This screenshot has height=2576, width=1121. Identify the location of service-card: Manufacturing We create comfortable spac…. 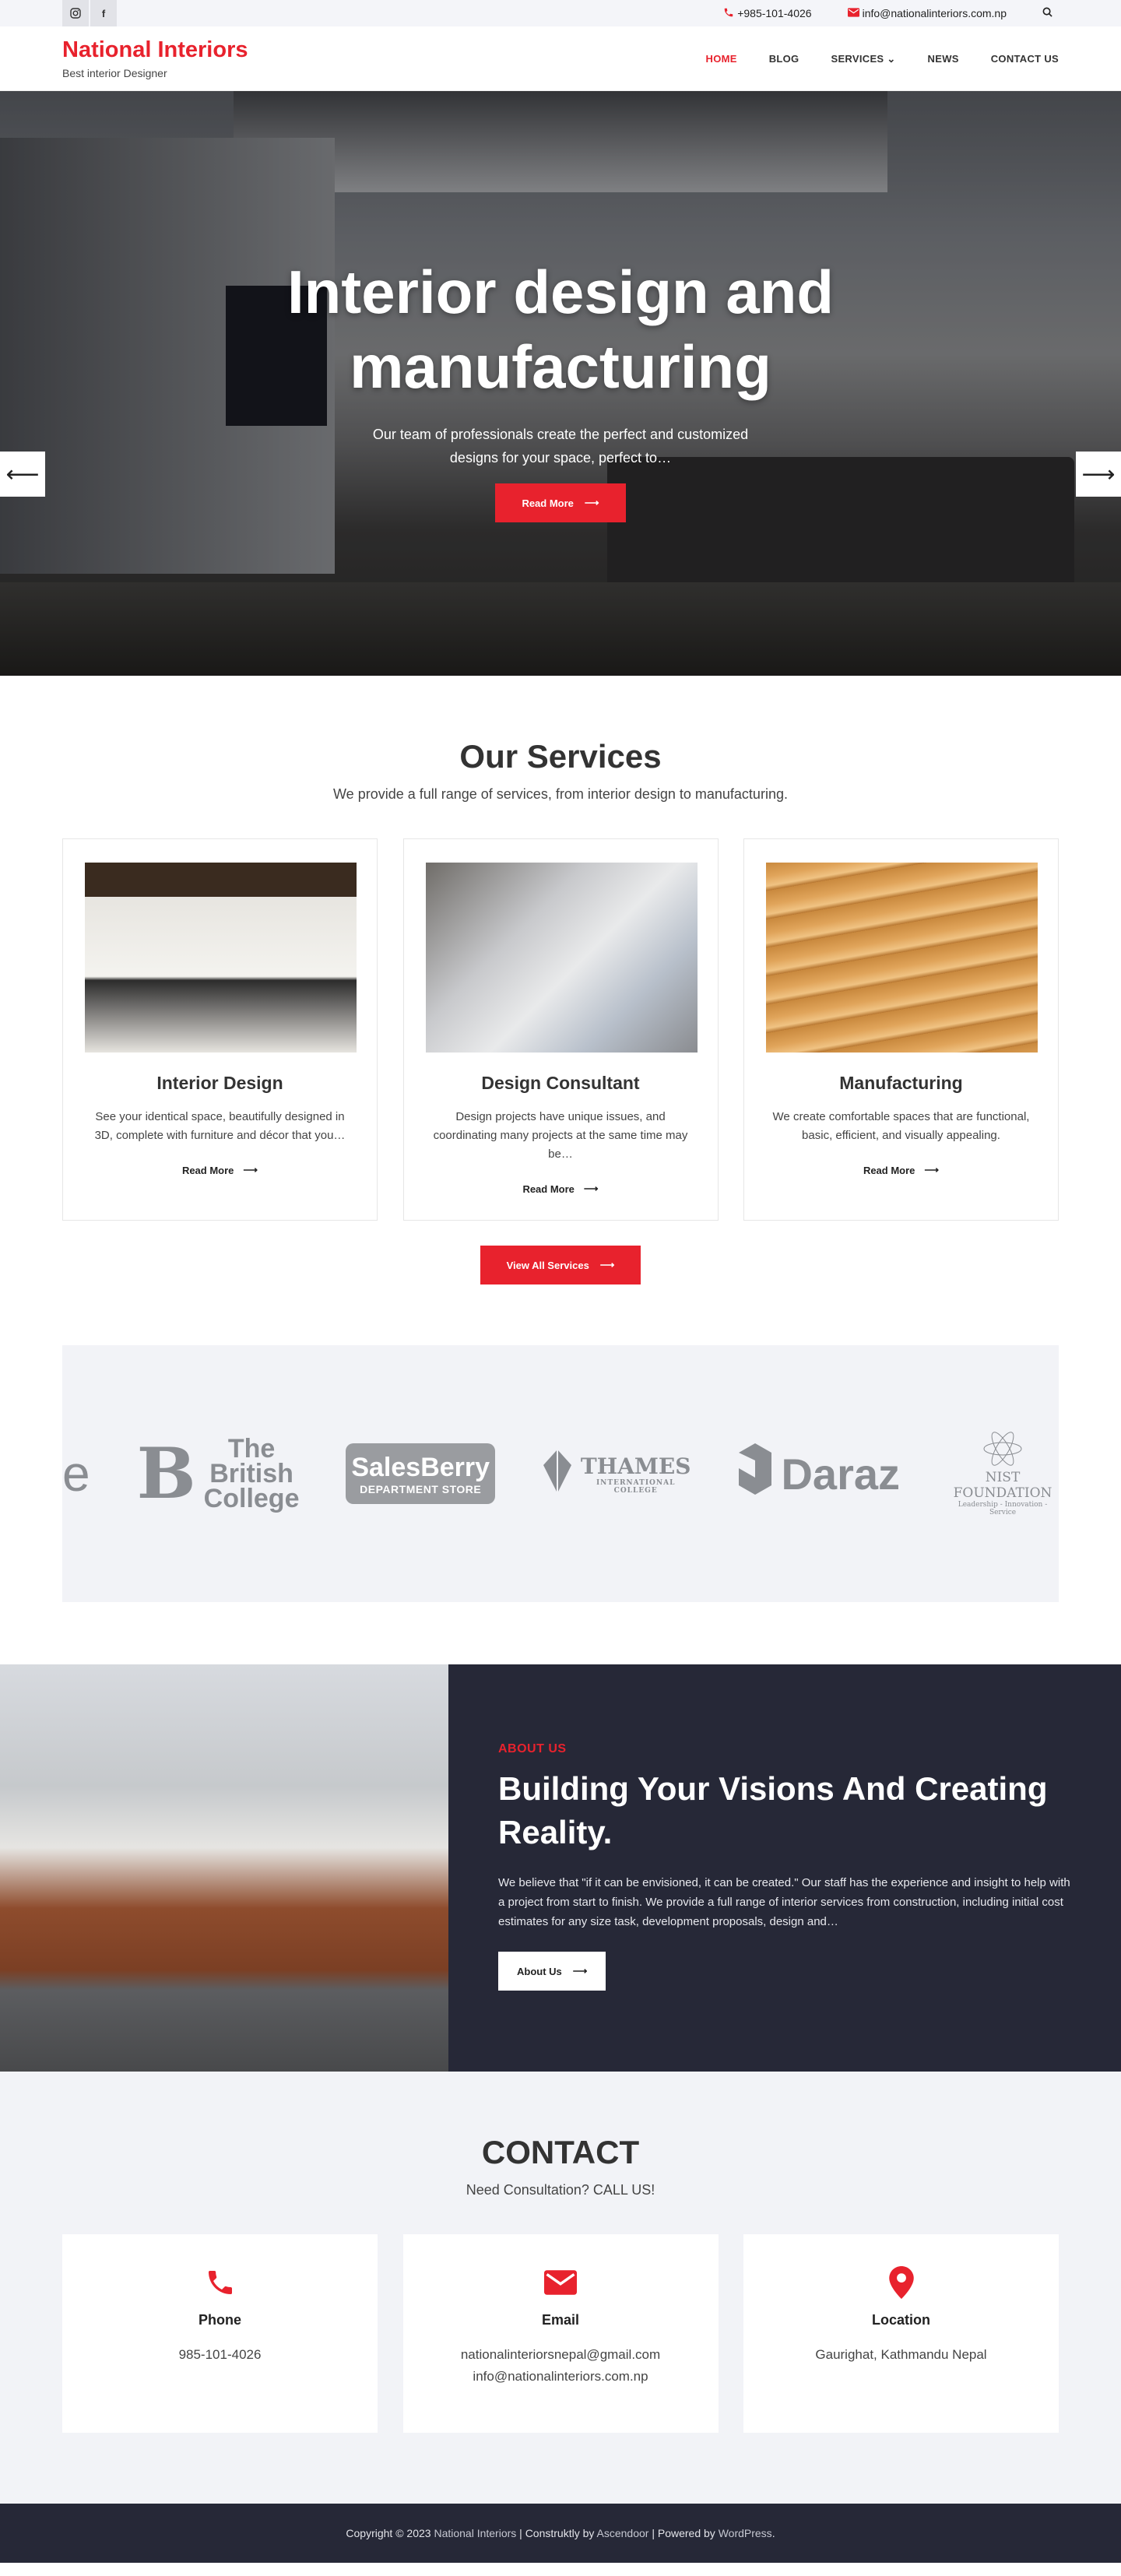
(901, 1029).